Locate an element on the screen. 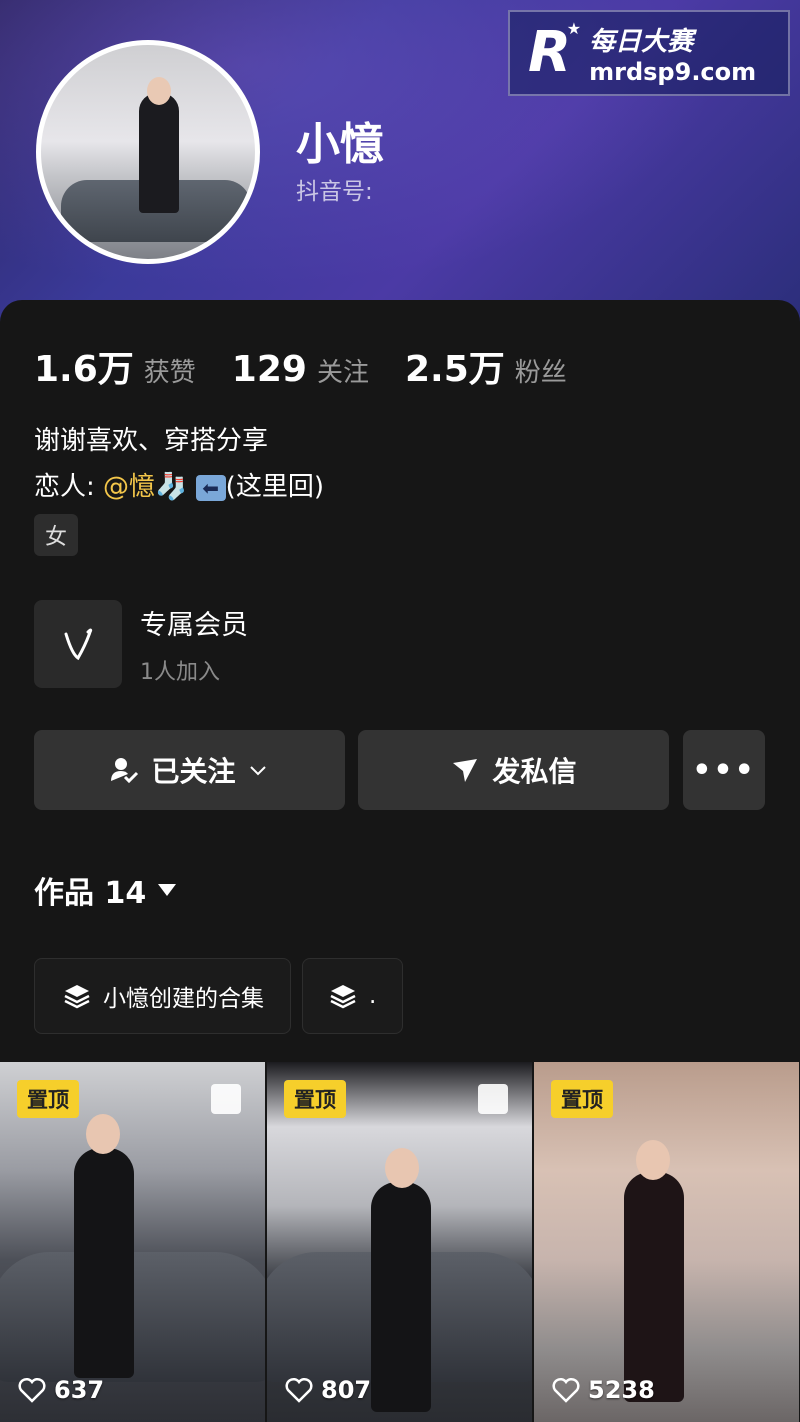  gender-tag: 女 is located at coordinates (56, 535).